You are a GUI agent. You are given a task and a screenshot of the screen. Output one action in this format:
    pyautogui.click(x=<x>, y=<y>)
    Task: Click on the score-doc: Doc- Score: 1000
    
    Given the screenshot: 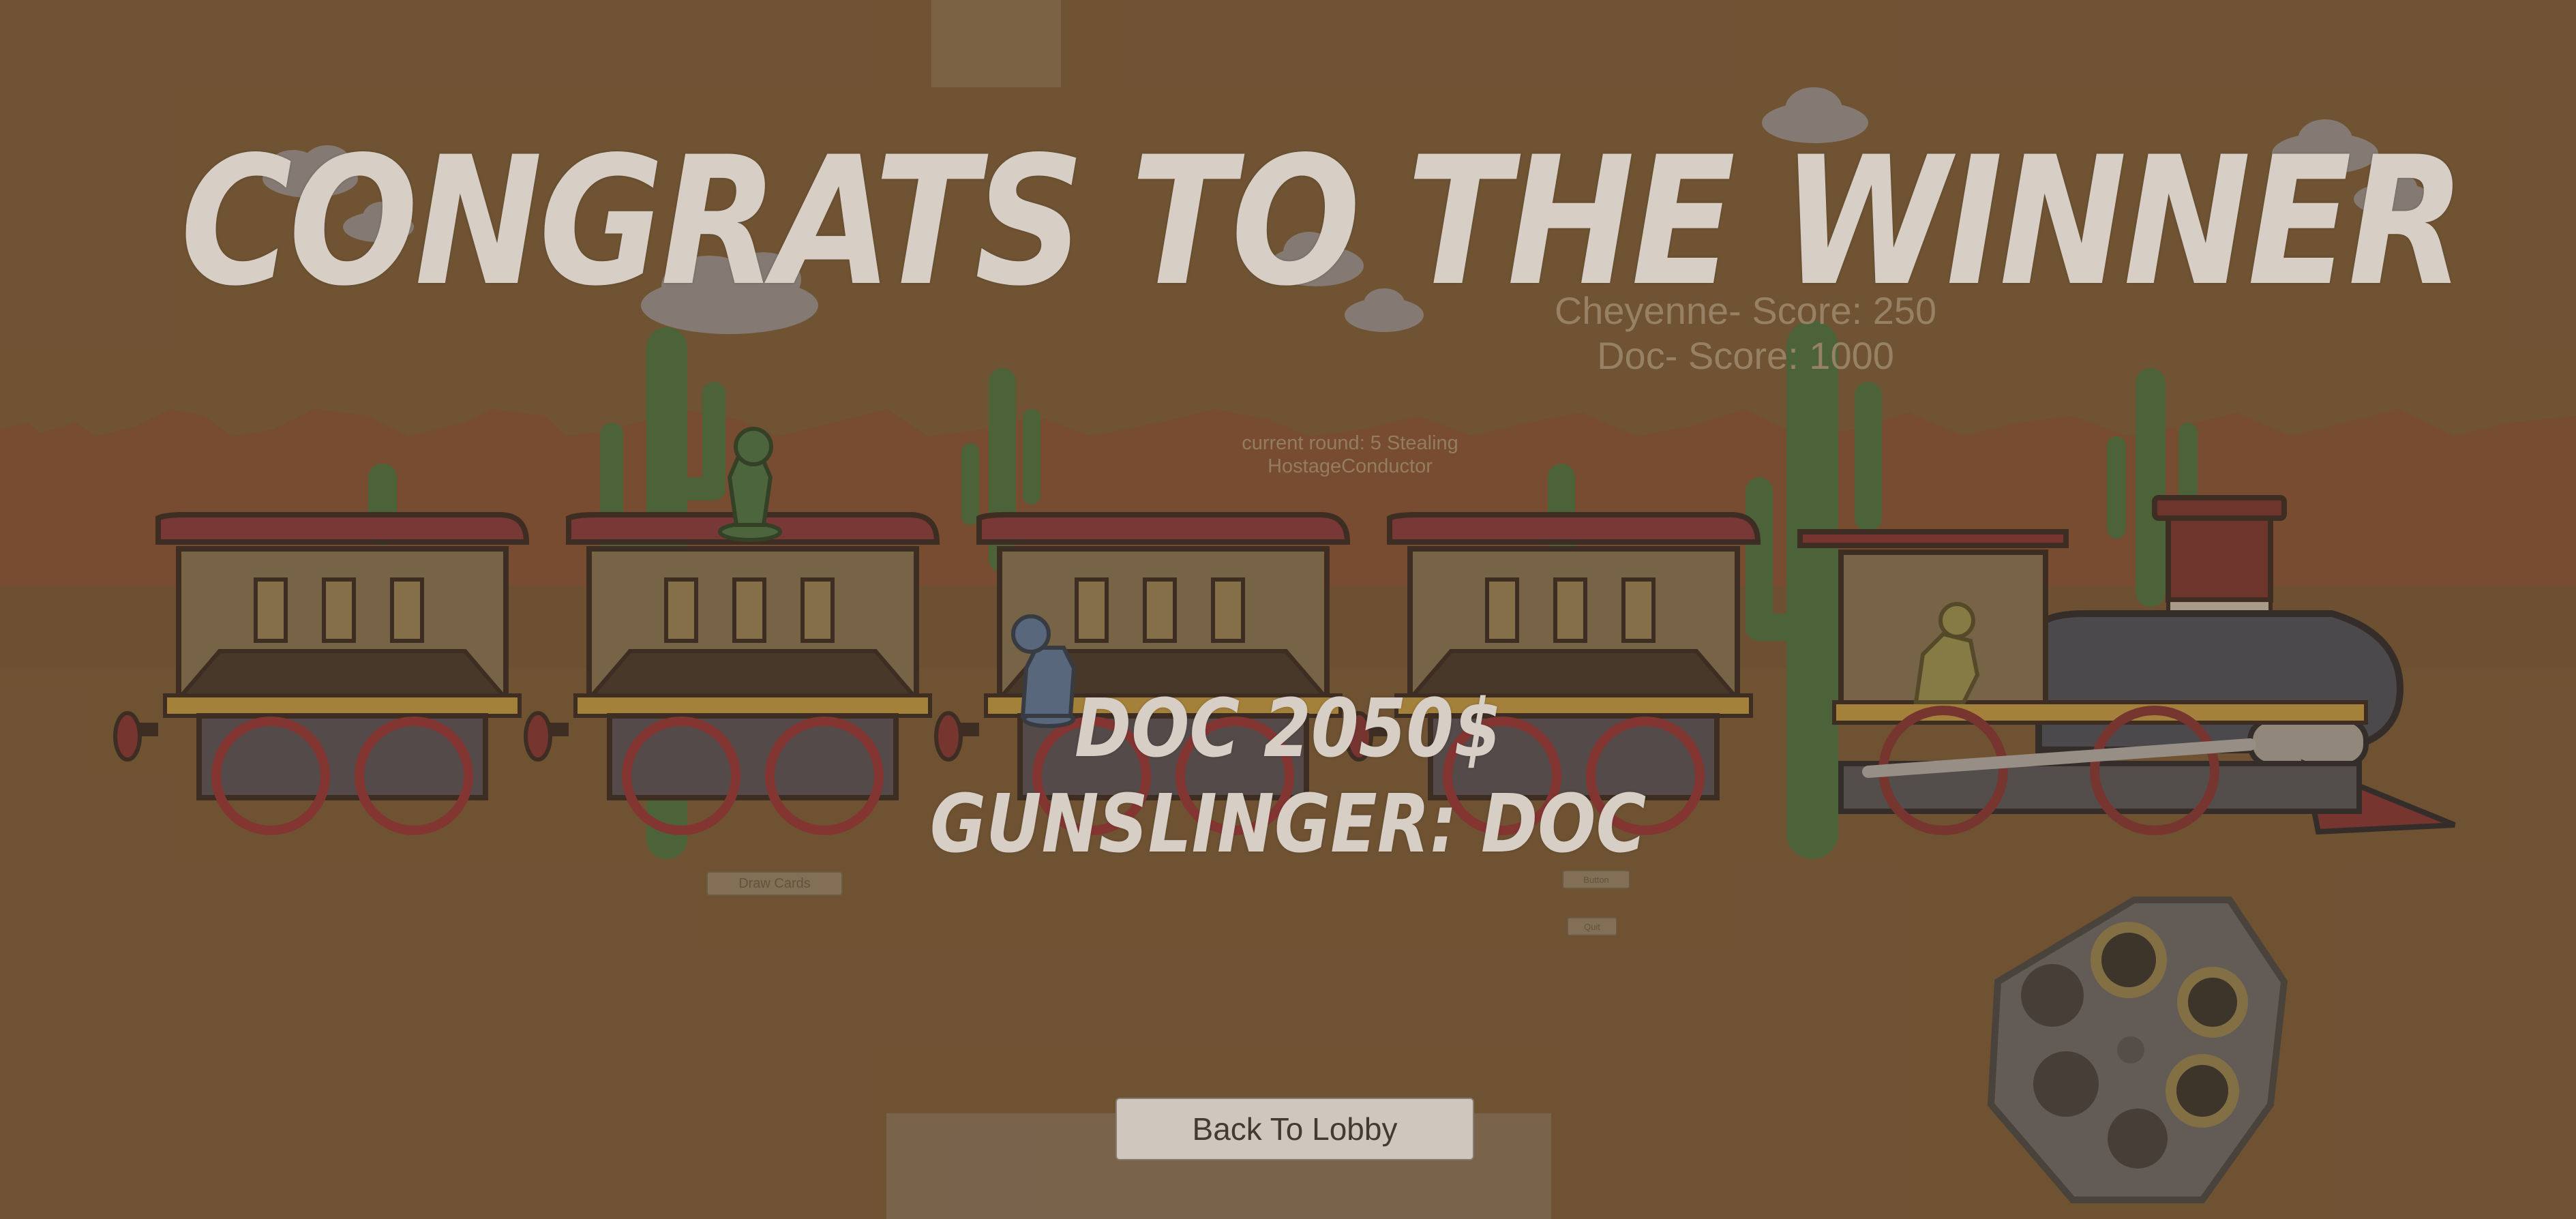 What is the action you would take?
    pyautogui.click(x=1745, y=355)
    